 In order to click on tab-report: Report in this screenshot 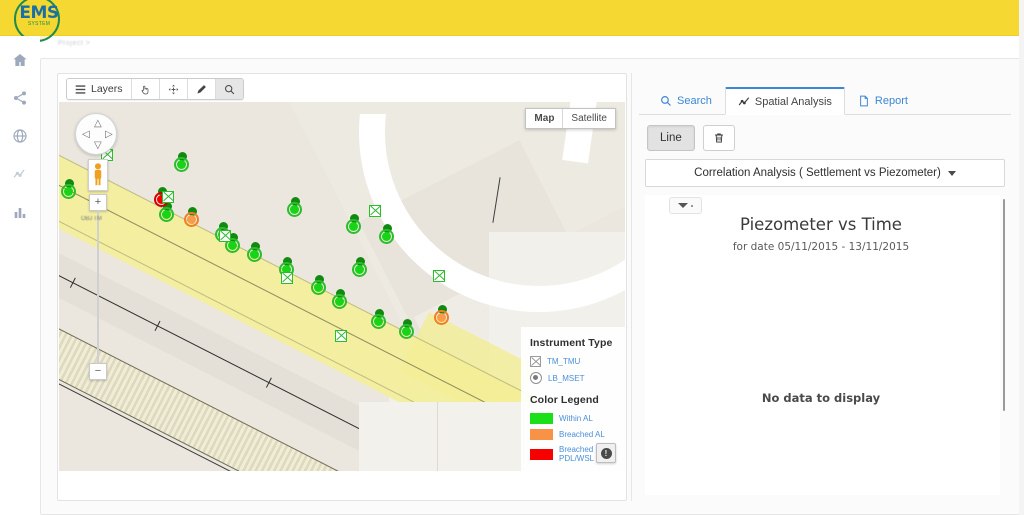, I will do `click(883, 101)`.